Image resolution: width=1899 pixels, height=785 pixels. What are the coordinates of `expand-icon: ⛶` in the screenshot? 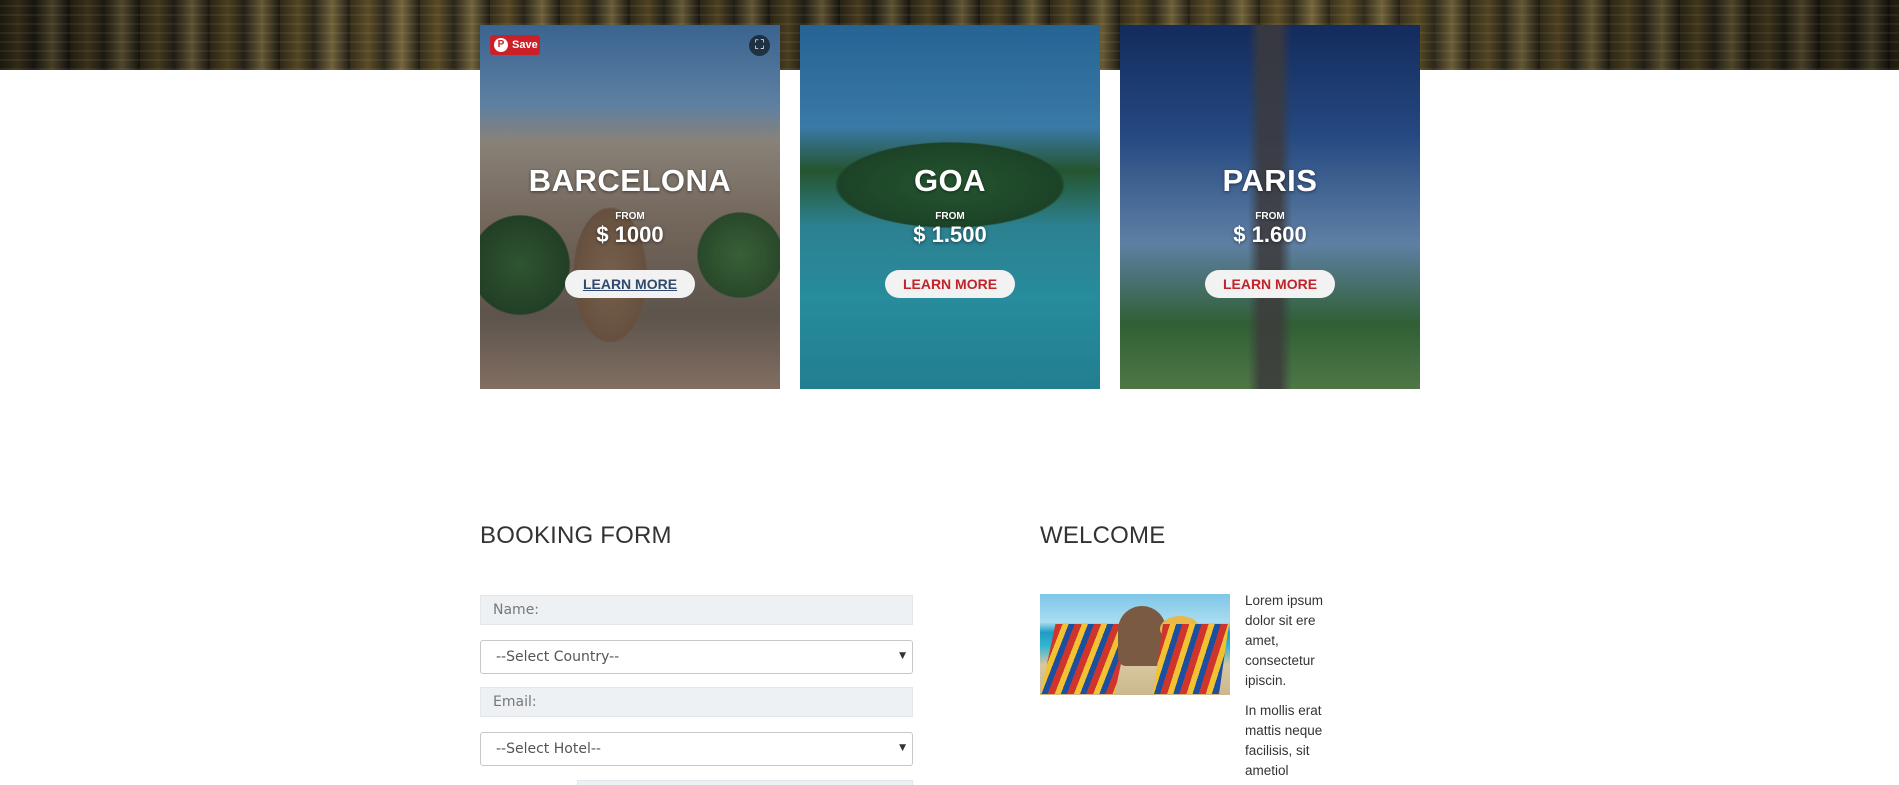 It's located at (759, 45).